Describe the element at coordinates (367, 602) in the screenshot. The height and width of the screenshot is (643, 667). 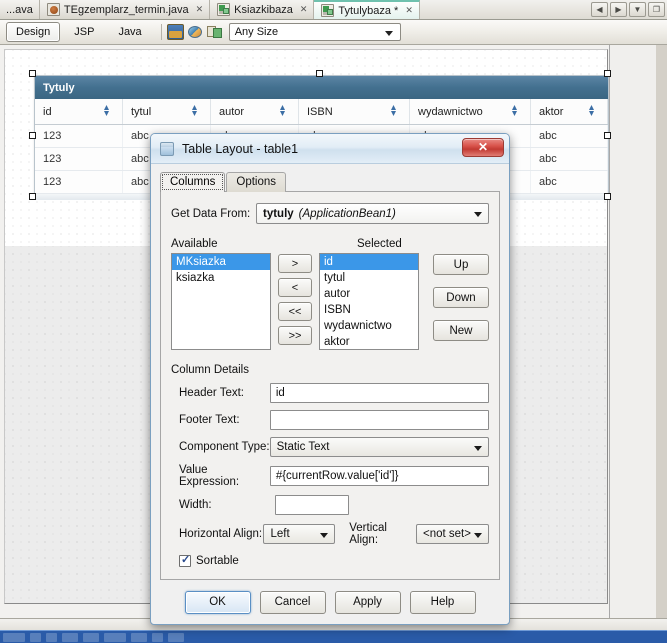
I see `apply-button: Apply` at that location.